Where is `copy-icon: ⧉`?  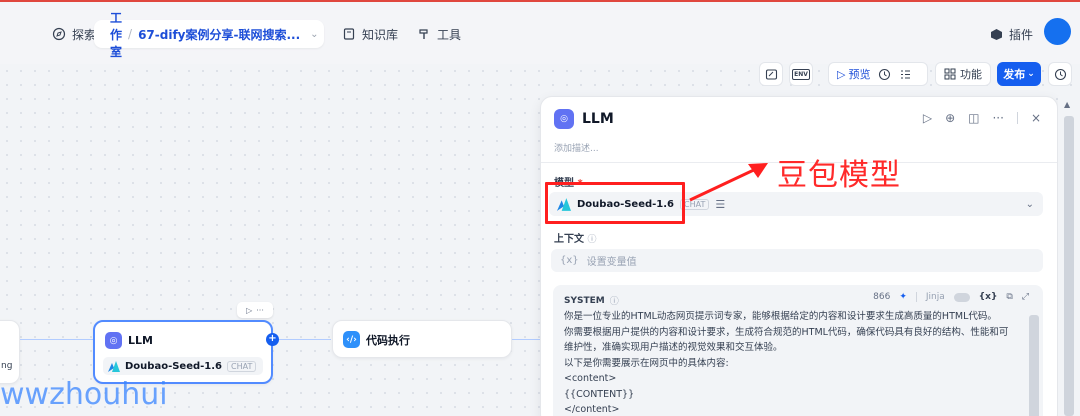 copy-icon: ⧉ is located at coordinates (1009, 297).